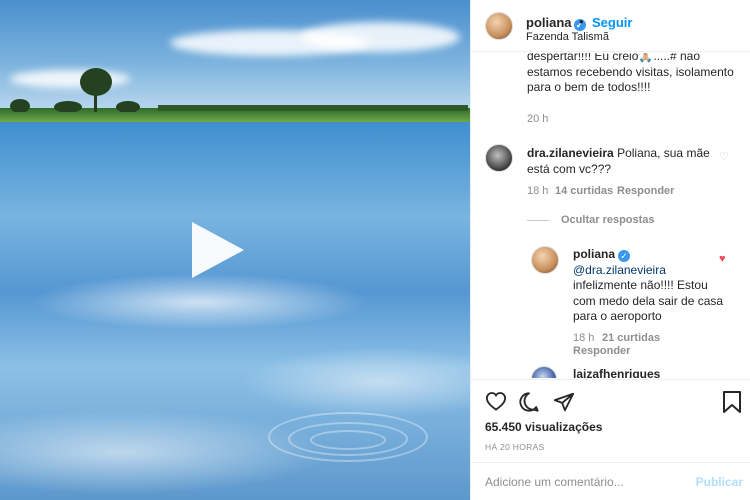 This screenshot has height=500, width=750. I want to click on add-comment-box: Publicar, so click(610, 481).